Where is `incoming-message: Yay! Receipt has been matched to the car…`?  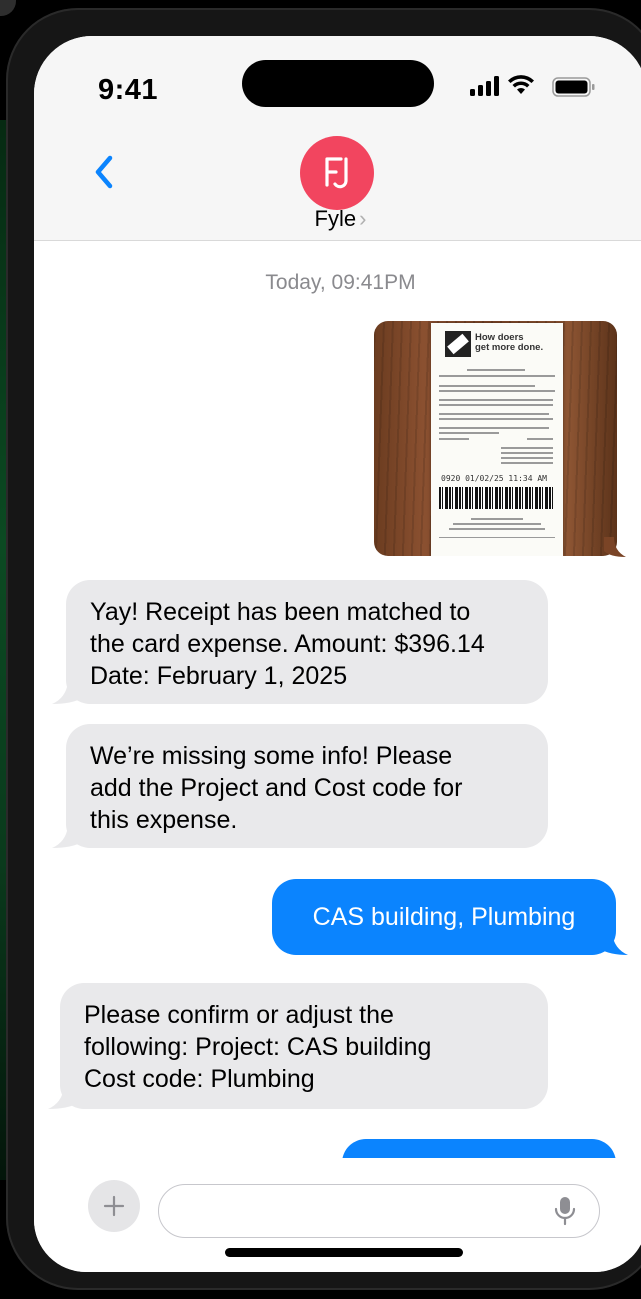
incoming-message: Yay! Receipt has been matched to the car… is located at coordinates (307, 642).